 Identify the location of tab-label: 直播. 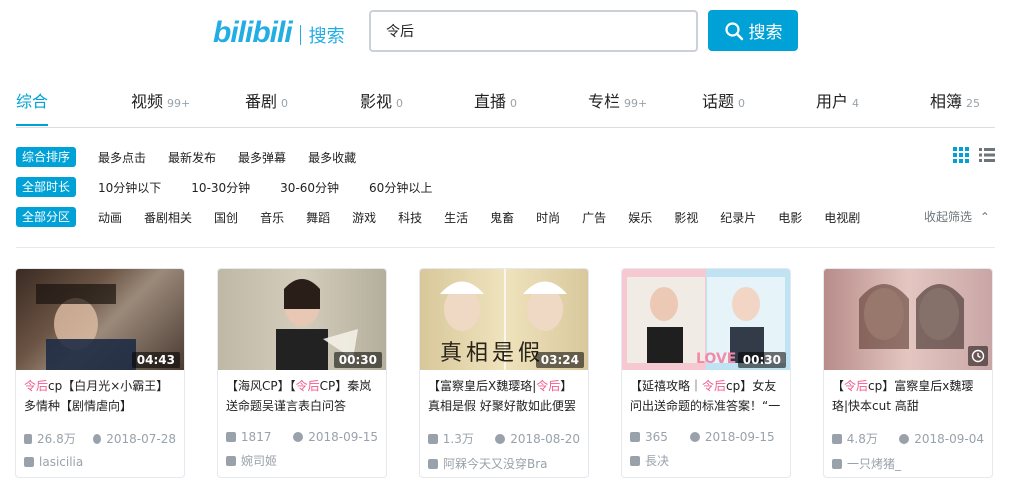
(490, 101).